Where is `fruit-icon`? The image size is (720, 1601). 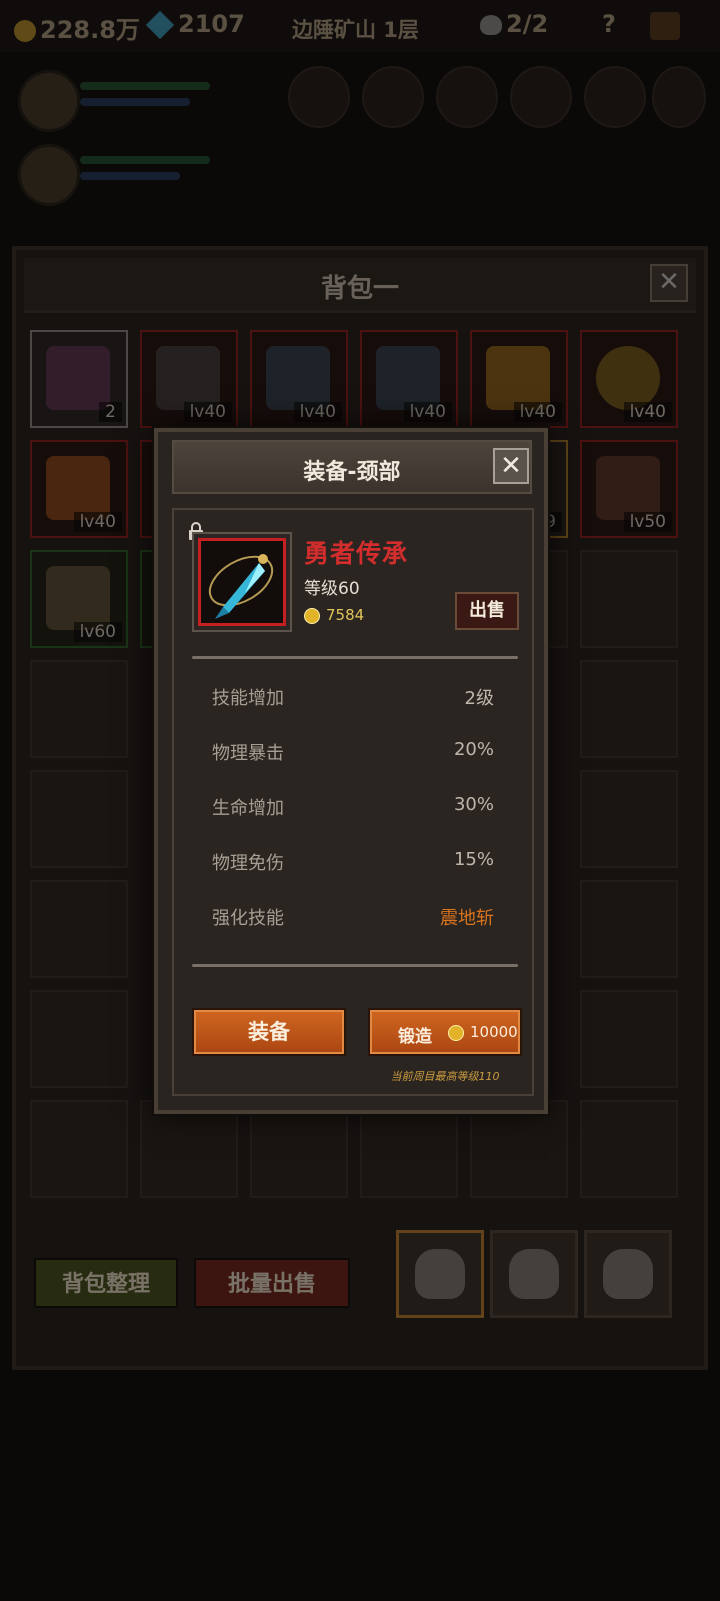
fruit-icon is located at coordinates (518, 378).